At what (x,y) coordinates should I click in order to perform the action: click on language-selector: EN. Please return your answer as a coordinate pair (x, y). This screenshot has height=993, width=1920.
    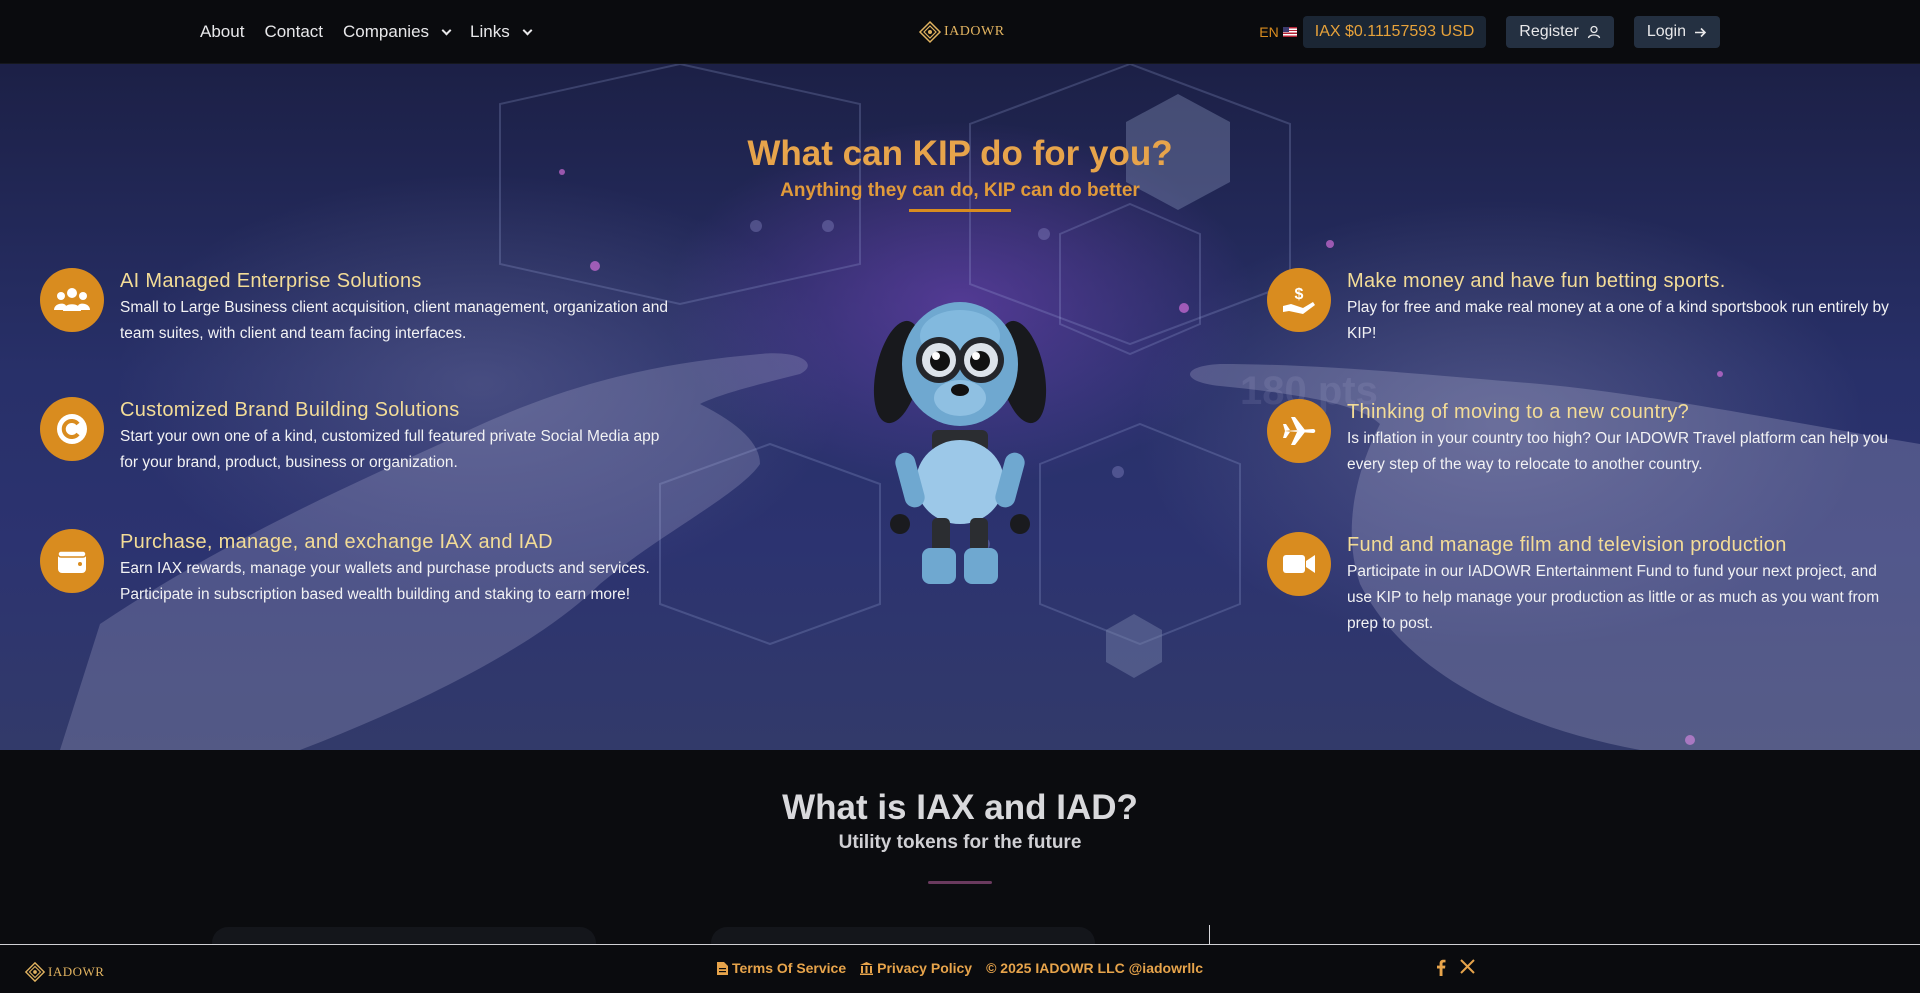
    Looking at the image, I should click on (1278, 32).